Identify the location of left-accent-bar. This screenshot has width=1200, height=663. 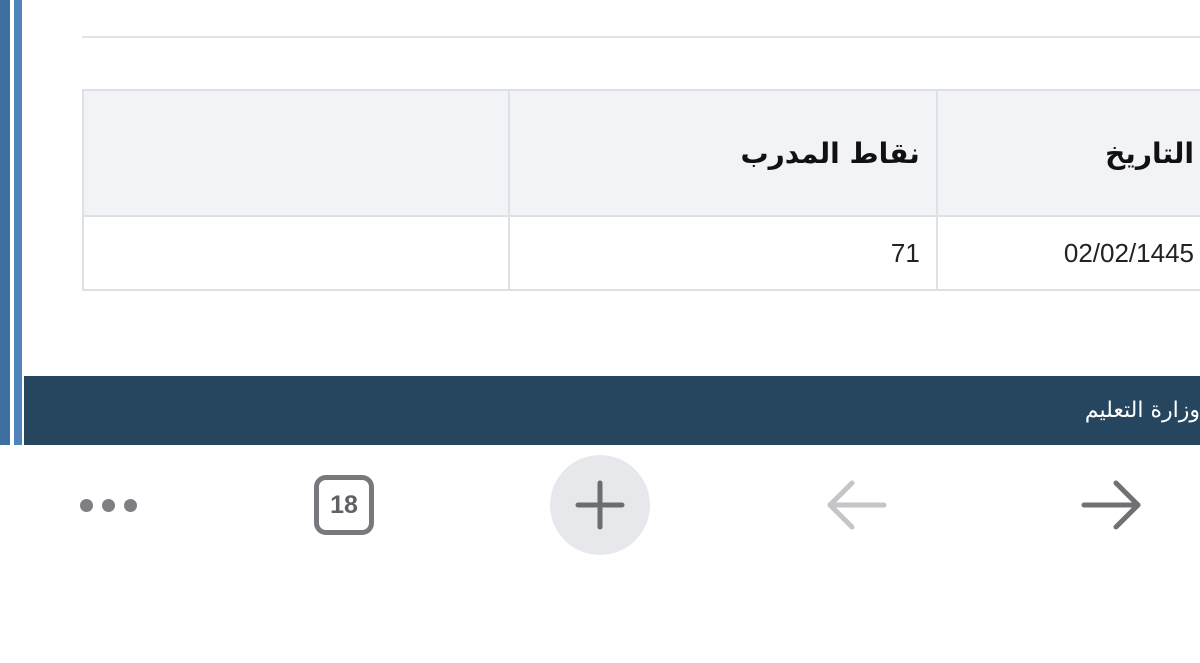
(12, 222).